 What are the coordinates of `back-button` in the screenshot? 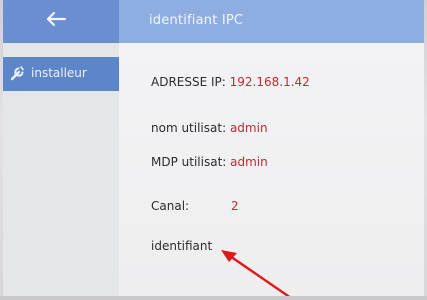 It's located at (57, 20).